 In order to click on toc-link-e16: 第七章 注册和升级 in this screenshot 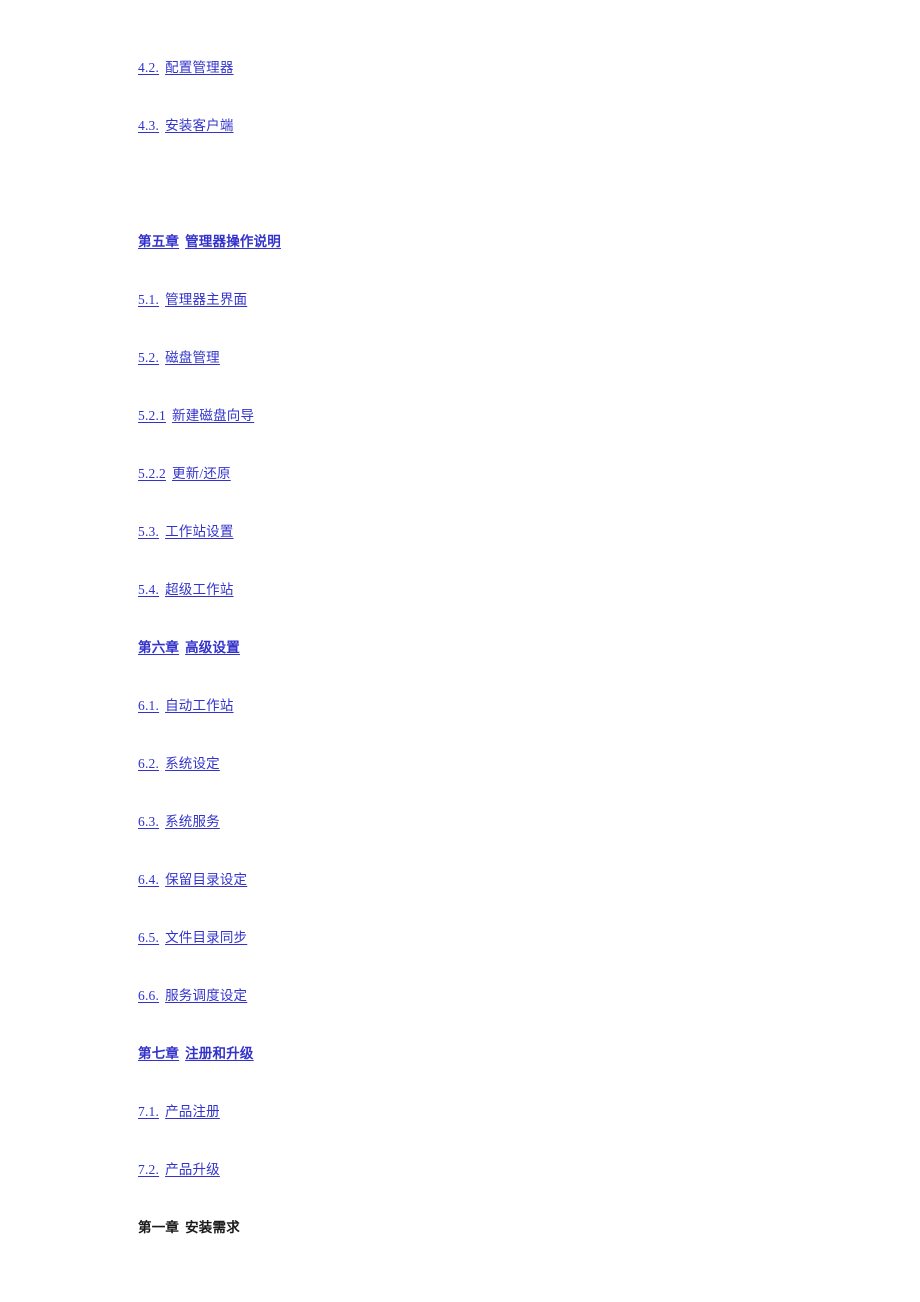, I will do `click(196, 1053)`.